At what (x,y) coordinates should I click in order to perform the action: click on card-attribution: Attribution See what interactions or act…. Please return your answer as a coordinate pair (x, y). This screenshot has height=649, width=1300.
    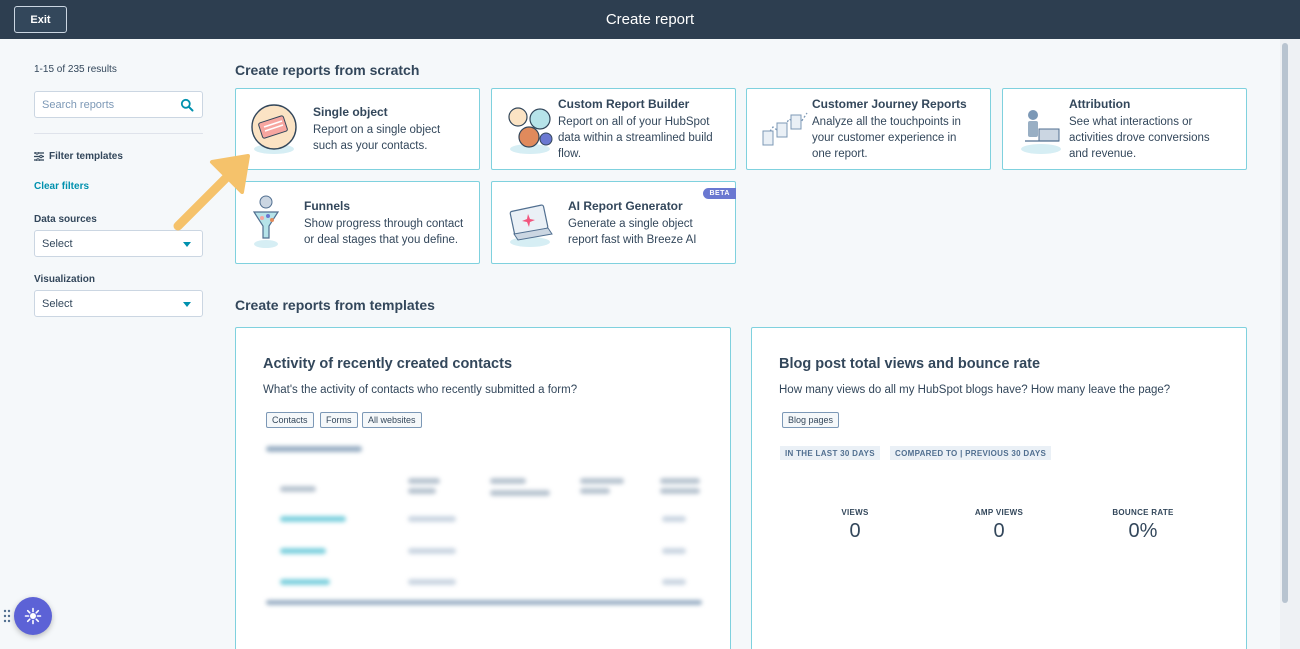
    Looking at the image, I should click on (1124, 129).